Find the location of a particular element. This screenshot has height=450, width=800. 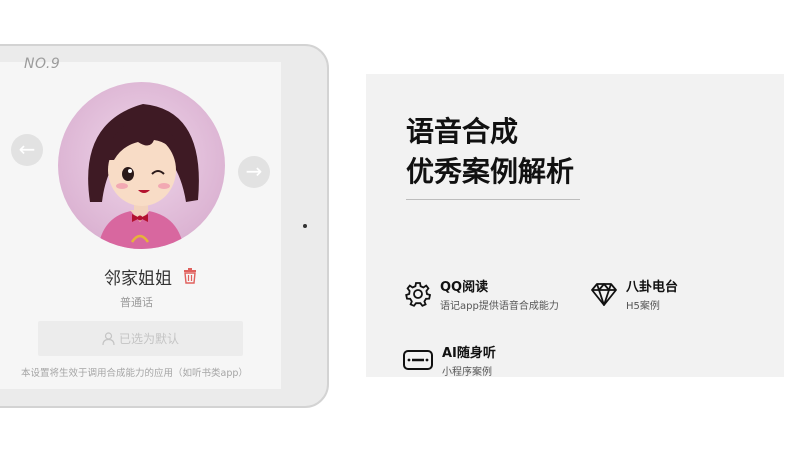

case-item: AI随身听 小程序案例 is located at coordinates (449, 363).